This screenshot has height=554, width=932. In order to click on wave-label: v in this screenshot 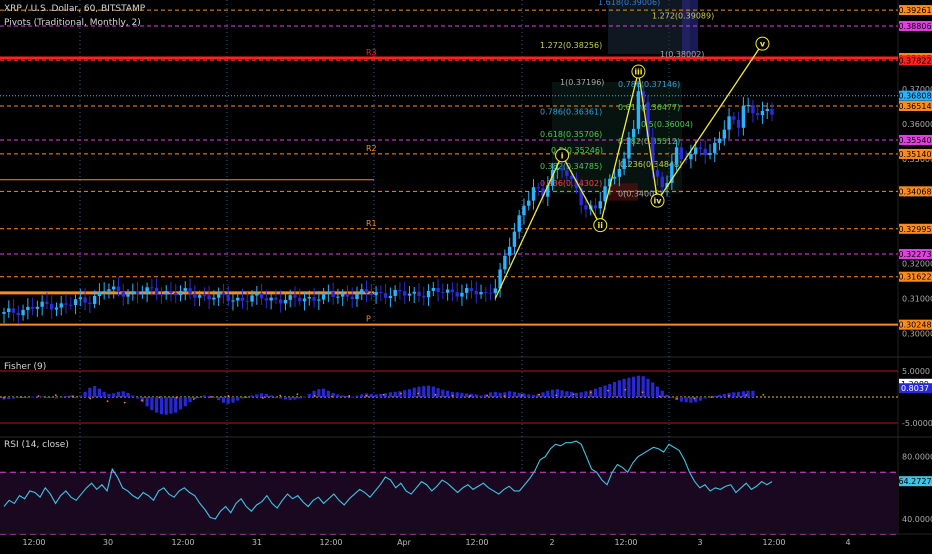, I will do `click(763, 44)`.